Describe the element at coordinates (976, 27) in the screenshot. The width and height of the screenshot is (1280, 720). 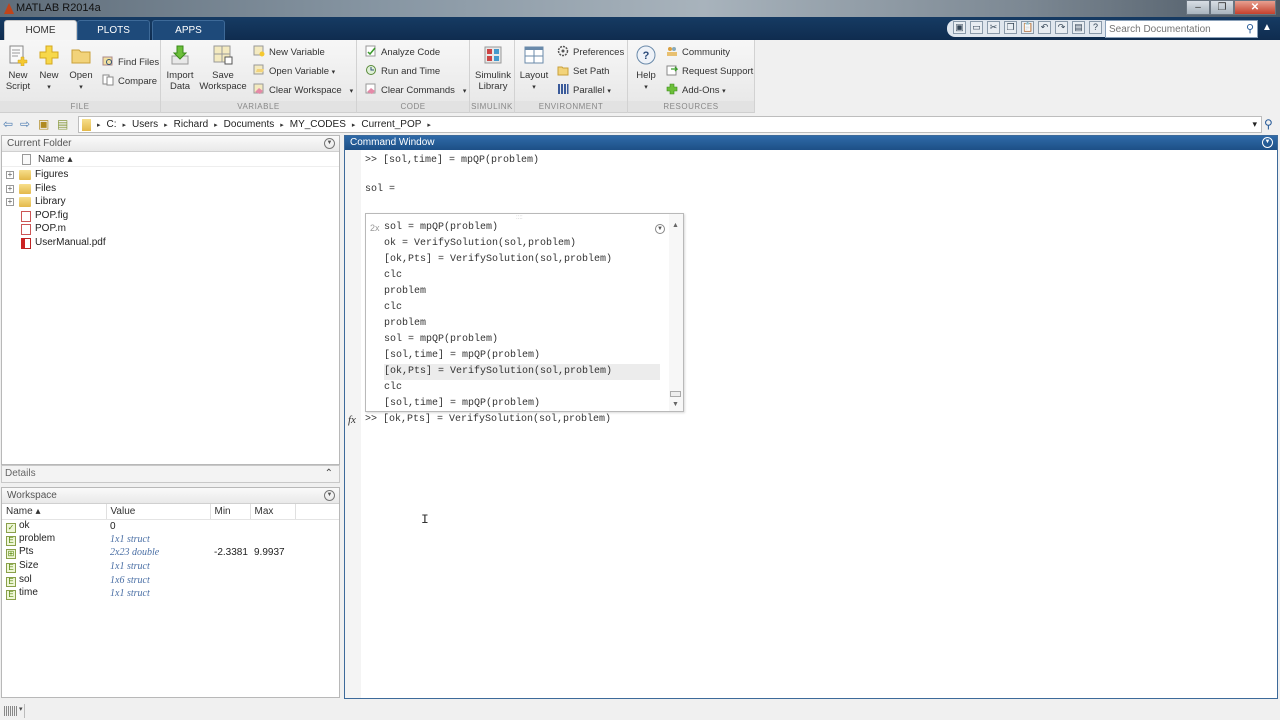
I see `save-icon: ▭` at that location.